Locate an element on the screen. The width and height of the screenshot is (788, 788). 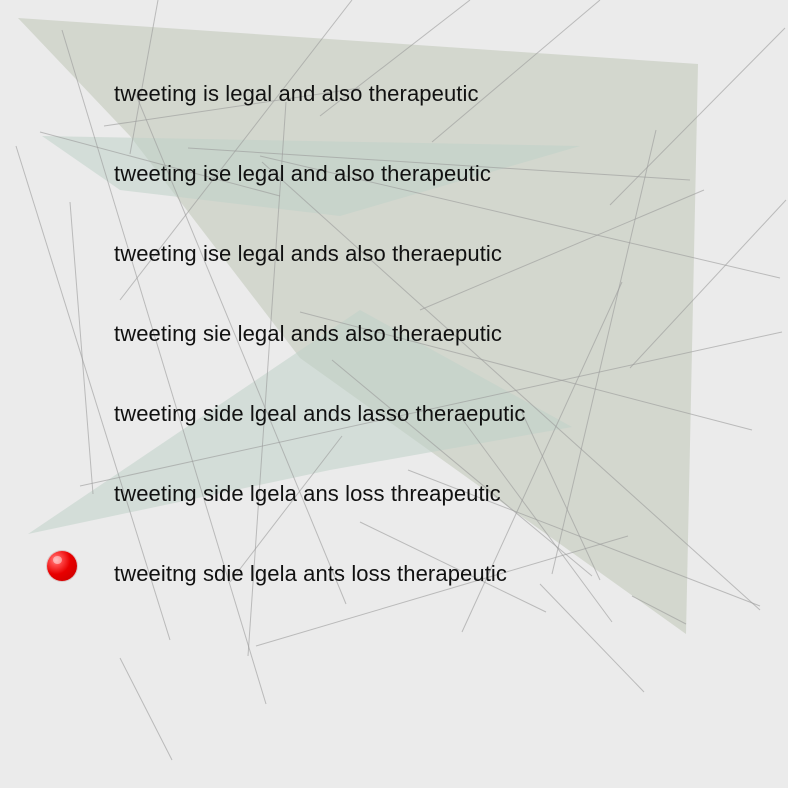
text-line-4: tweeting sie legal ands also theraeputic is located at coordinates (308, 333).